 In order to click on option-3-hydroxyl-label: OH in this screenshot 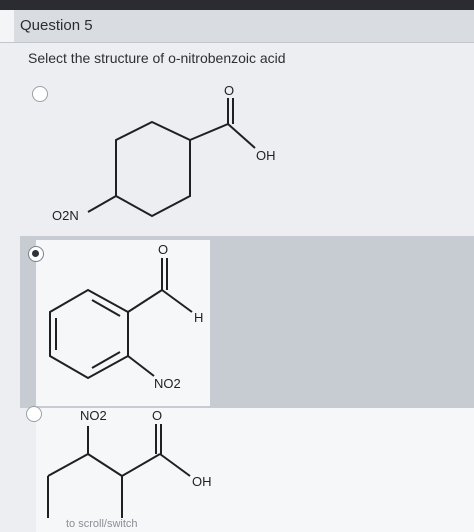, I will do `click(202, 481)`.